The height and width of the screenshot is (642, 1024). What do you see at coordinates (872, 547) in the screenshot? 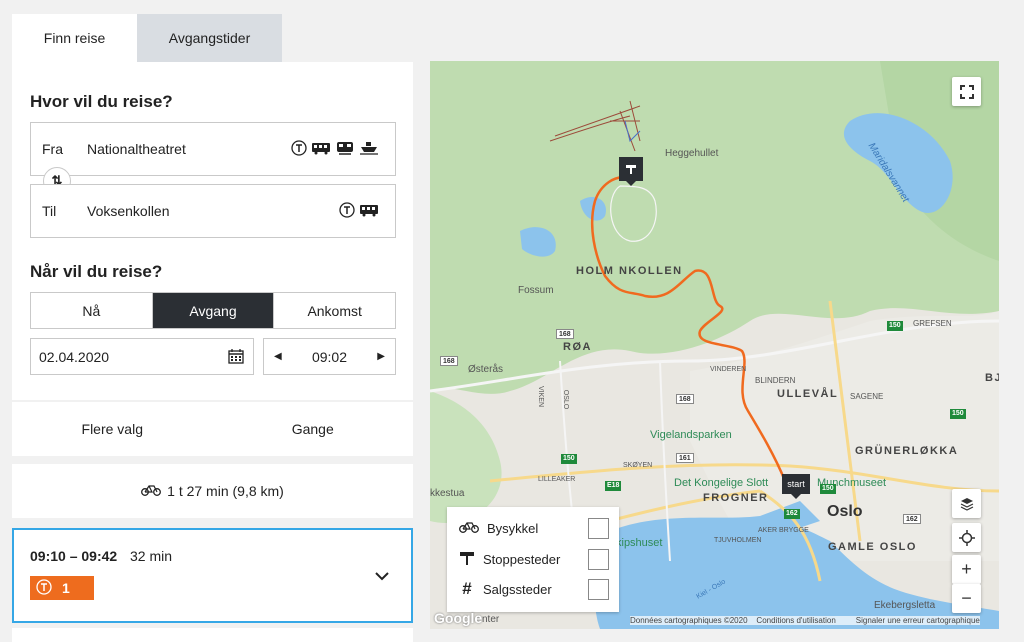
I see `map-label: GAMLE OSLO` at bounding box center [872, 547].